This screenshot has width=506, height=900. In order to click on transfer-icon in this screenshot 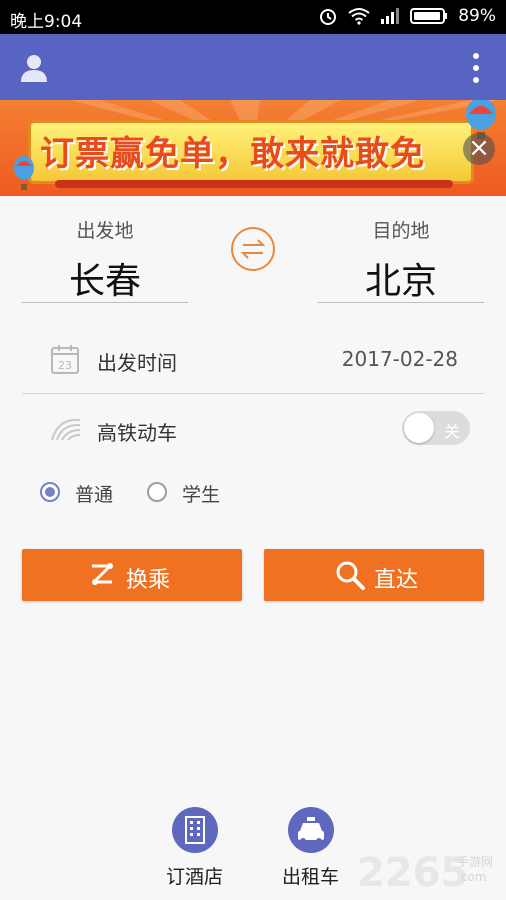, I will do `click(102, 574)`.